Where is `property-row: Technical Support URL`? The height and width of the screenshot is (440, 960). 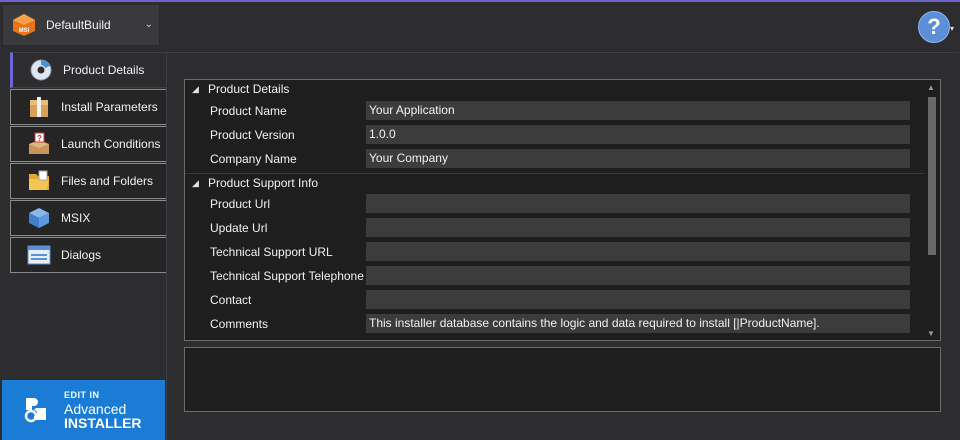 property-row: Technical Support URL is located at coordinates (554, 252).